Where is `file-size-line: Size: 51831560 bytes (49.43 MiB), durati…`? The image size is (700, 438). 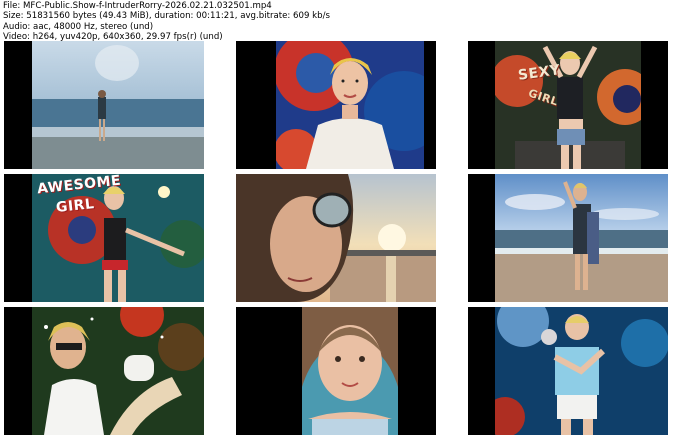
file-size-line: Size: 51831560 bytes (49.43 MiB), durati… is located at coordinates (166, 16).